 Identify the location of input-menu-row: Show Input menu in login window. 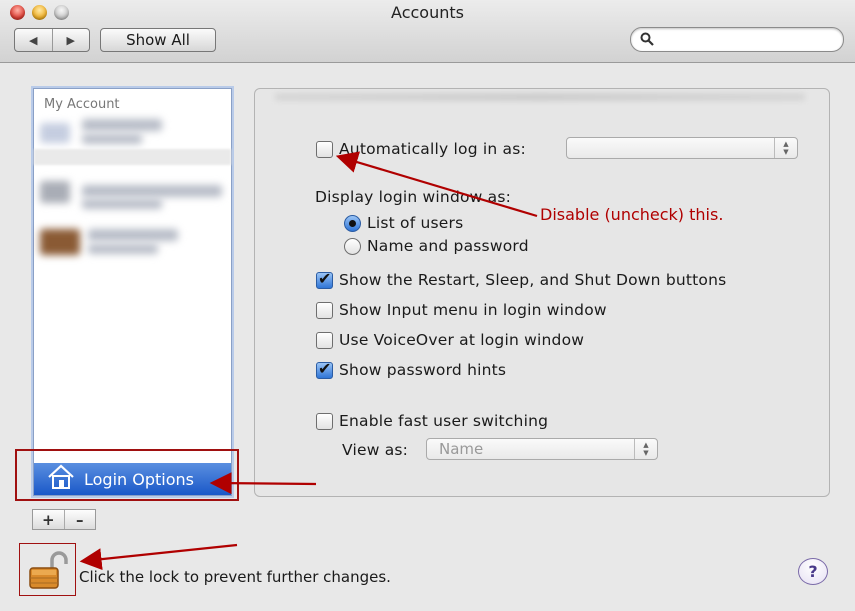
(461, 310).